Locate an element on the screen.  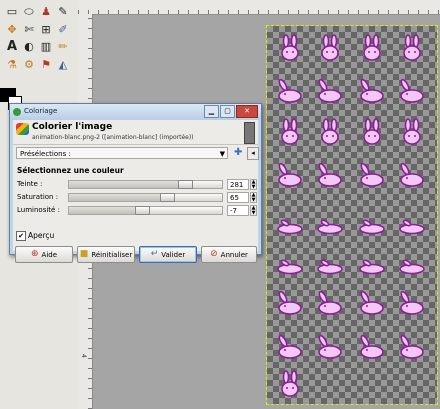
reset-button: ■ Réinitialiser is located at coordinates (106, 254).